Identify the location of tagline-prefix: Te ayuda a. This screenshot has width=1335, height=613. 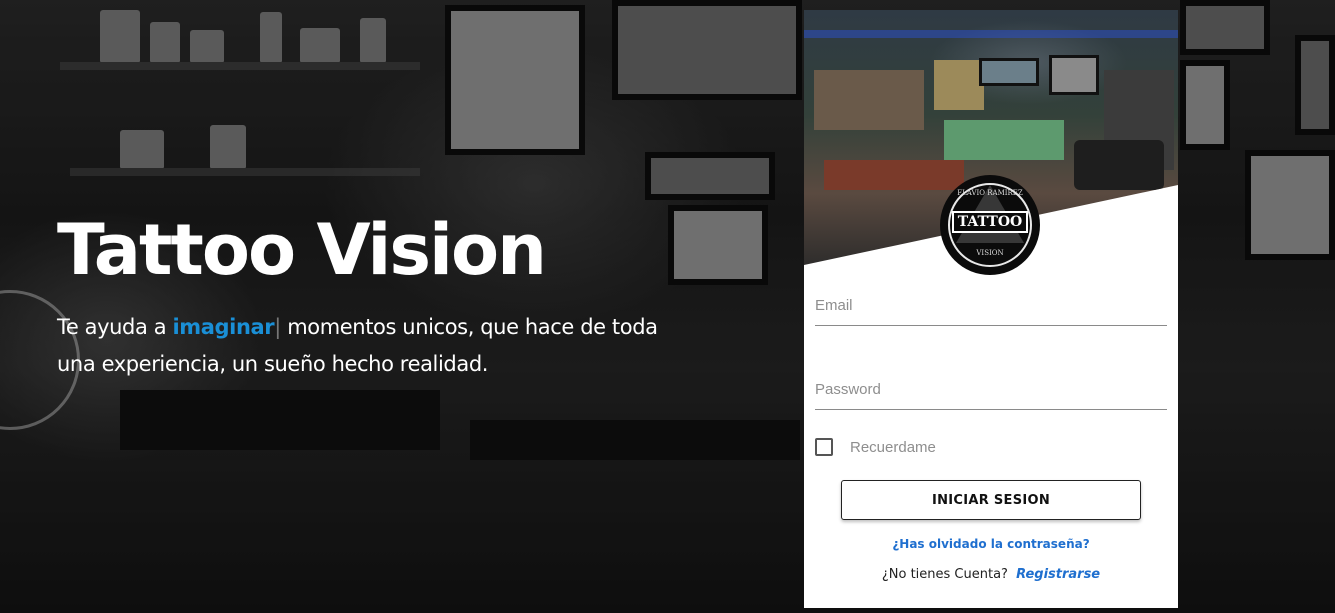
(115, 327).